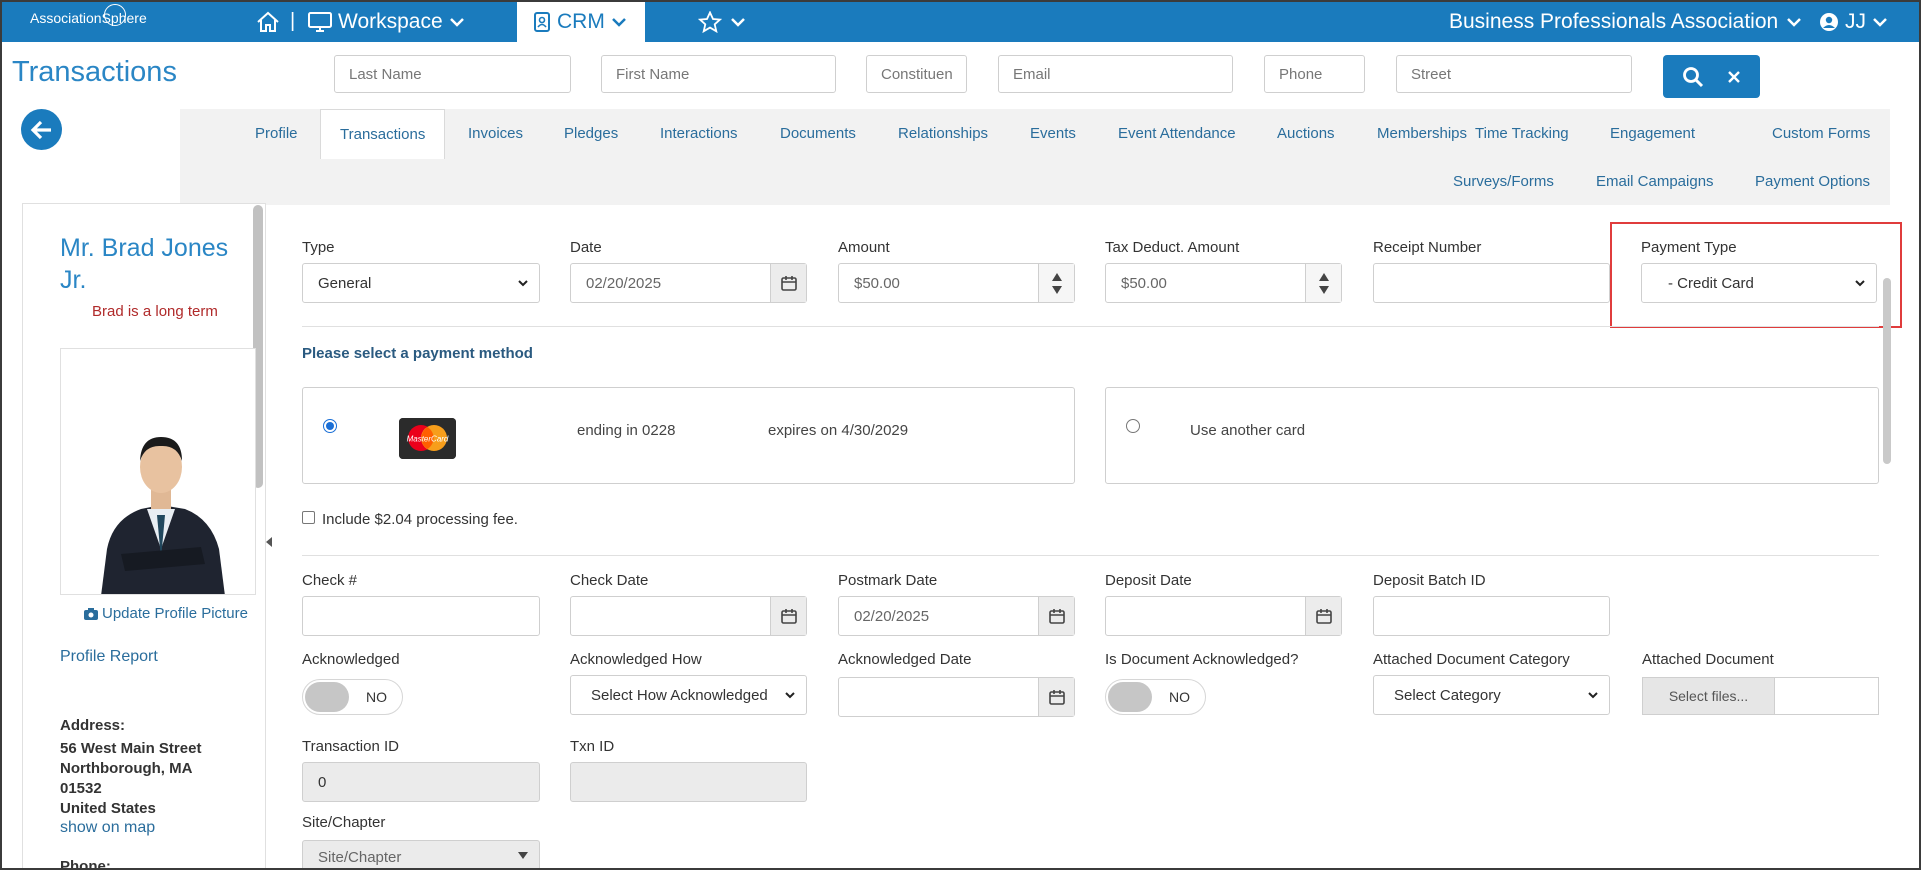 This screenshot has width=1921, height=870. I want to click on update-profile-picture-link: Update Profile Picture, so click(166, 613).